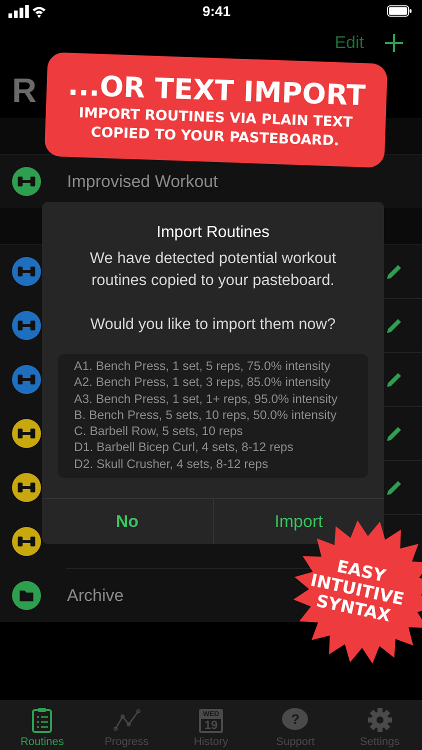 This screenshot has width=422, height=750. Describe the element at coordinates (213, 325) in the screenshot. I see `dialog-question: Would you like to import them now?` at that location.